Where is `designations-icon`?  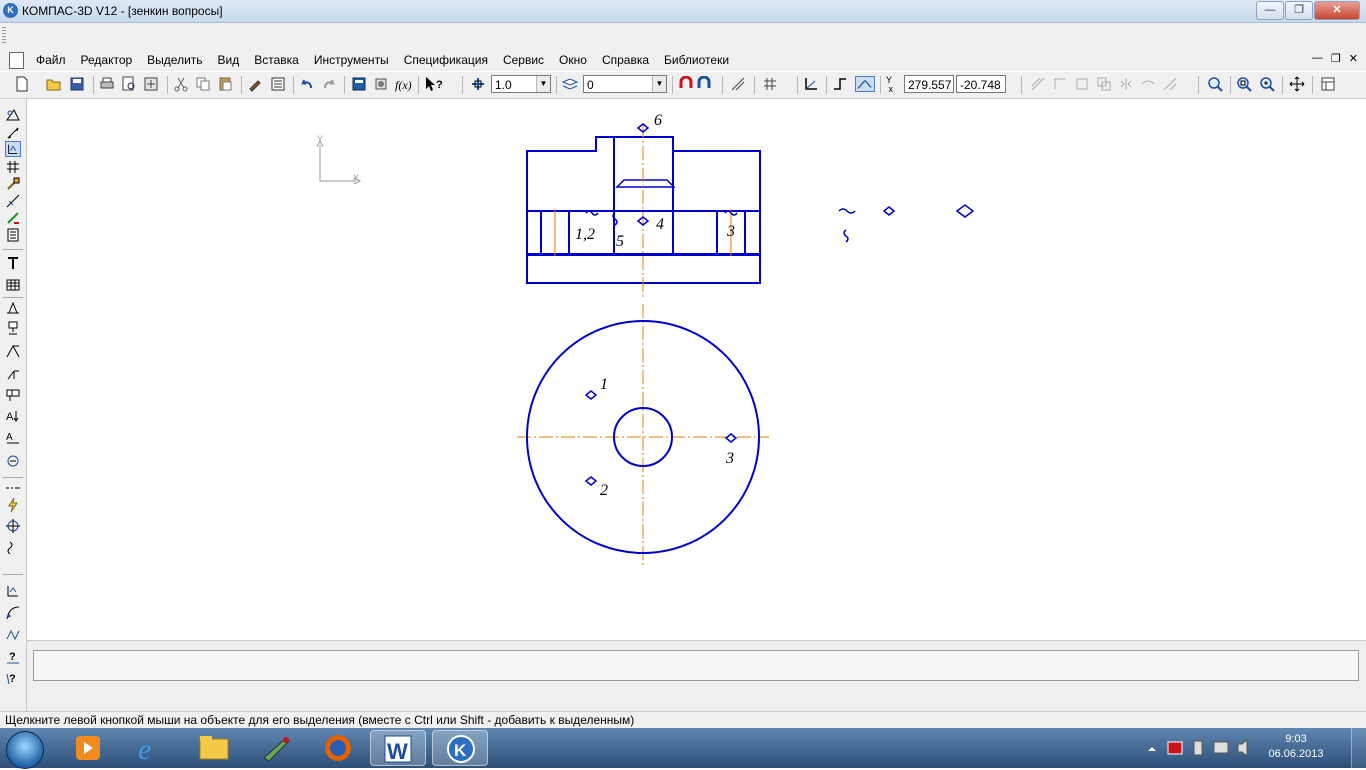
designations-icon is located at coordinates (13, 149).